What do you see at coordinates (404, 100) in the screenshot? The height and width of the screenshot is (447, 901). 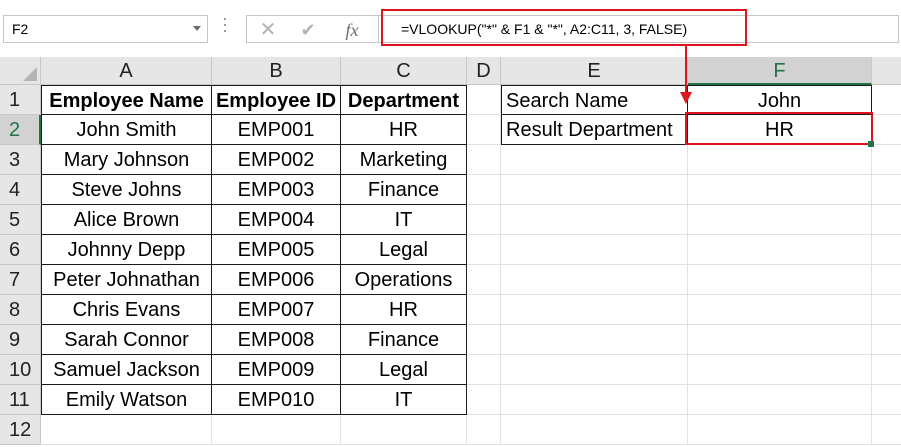 I see `table-header-cell: Department` at bounding box center [404, 100].